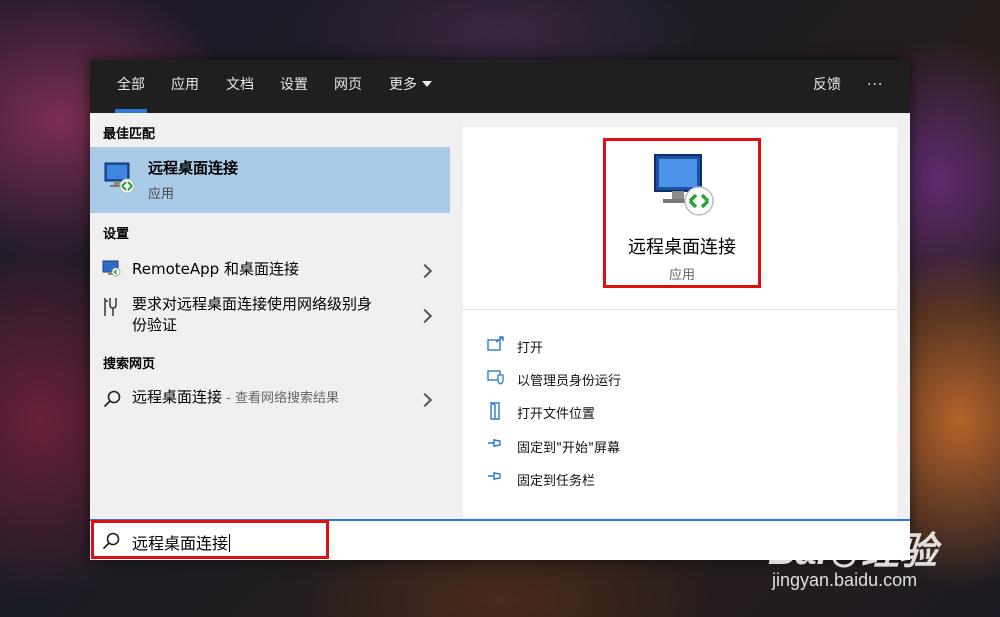  What do you see at coordinates (798, 552) in the screenshot?
I see `watermark-brand-left: Bai` at bounding box center [798, 552].